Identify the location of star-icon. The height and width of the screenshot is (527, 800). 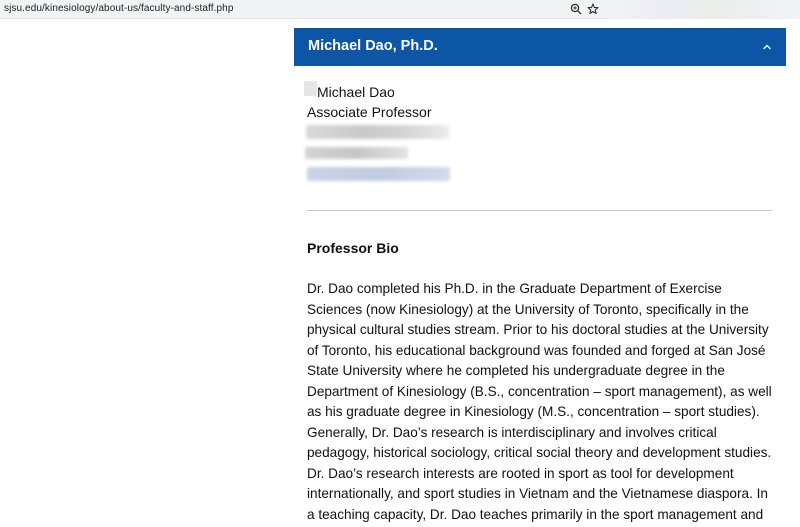
(593, 9).